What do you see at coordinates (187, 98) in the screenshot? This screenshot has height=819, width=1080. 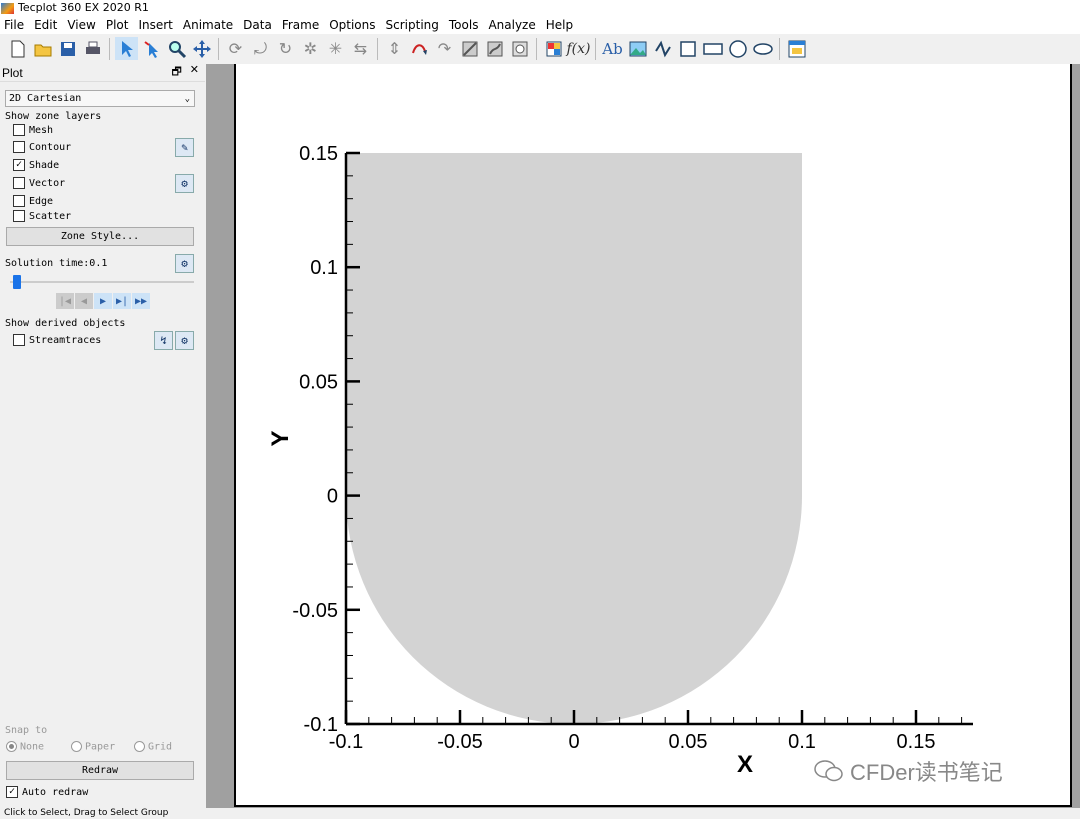 I see `chevron-down-icon: ⌄` at bounding box center [187, 98].